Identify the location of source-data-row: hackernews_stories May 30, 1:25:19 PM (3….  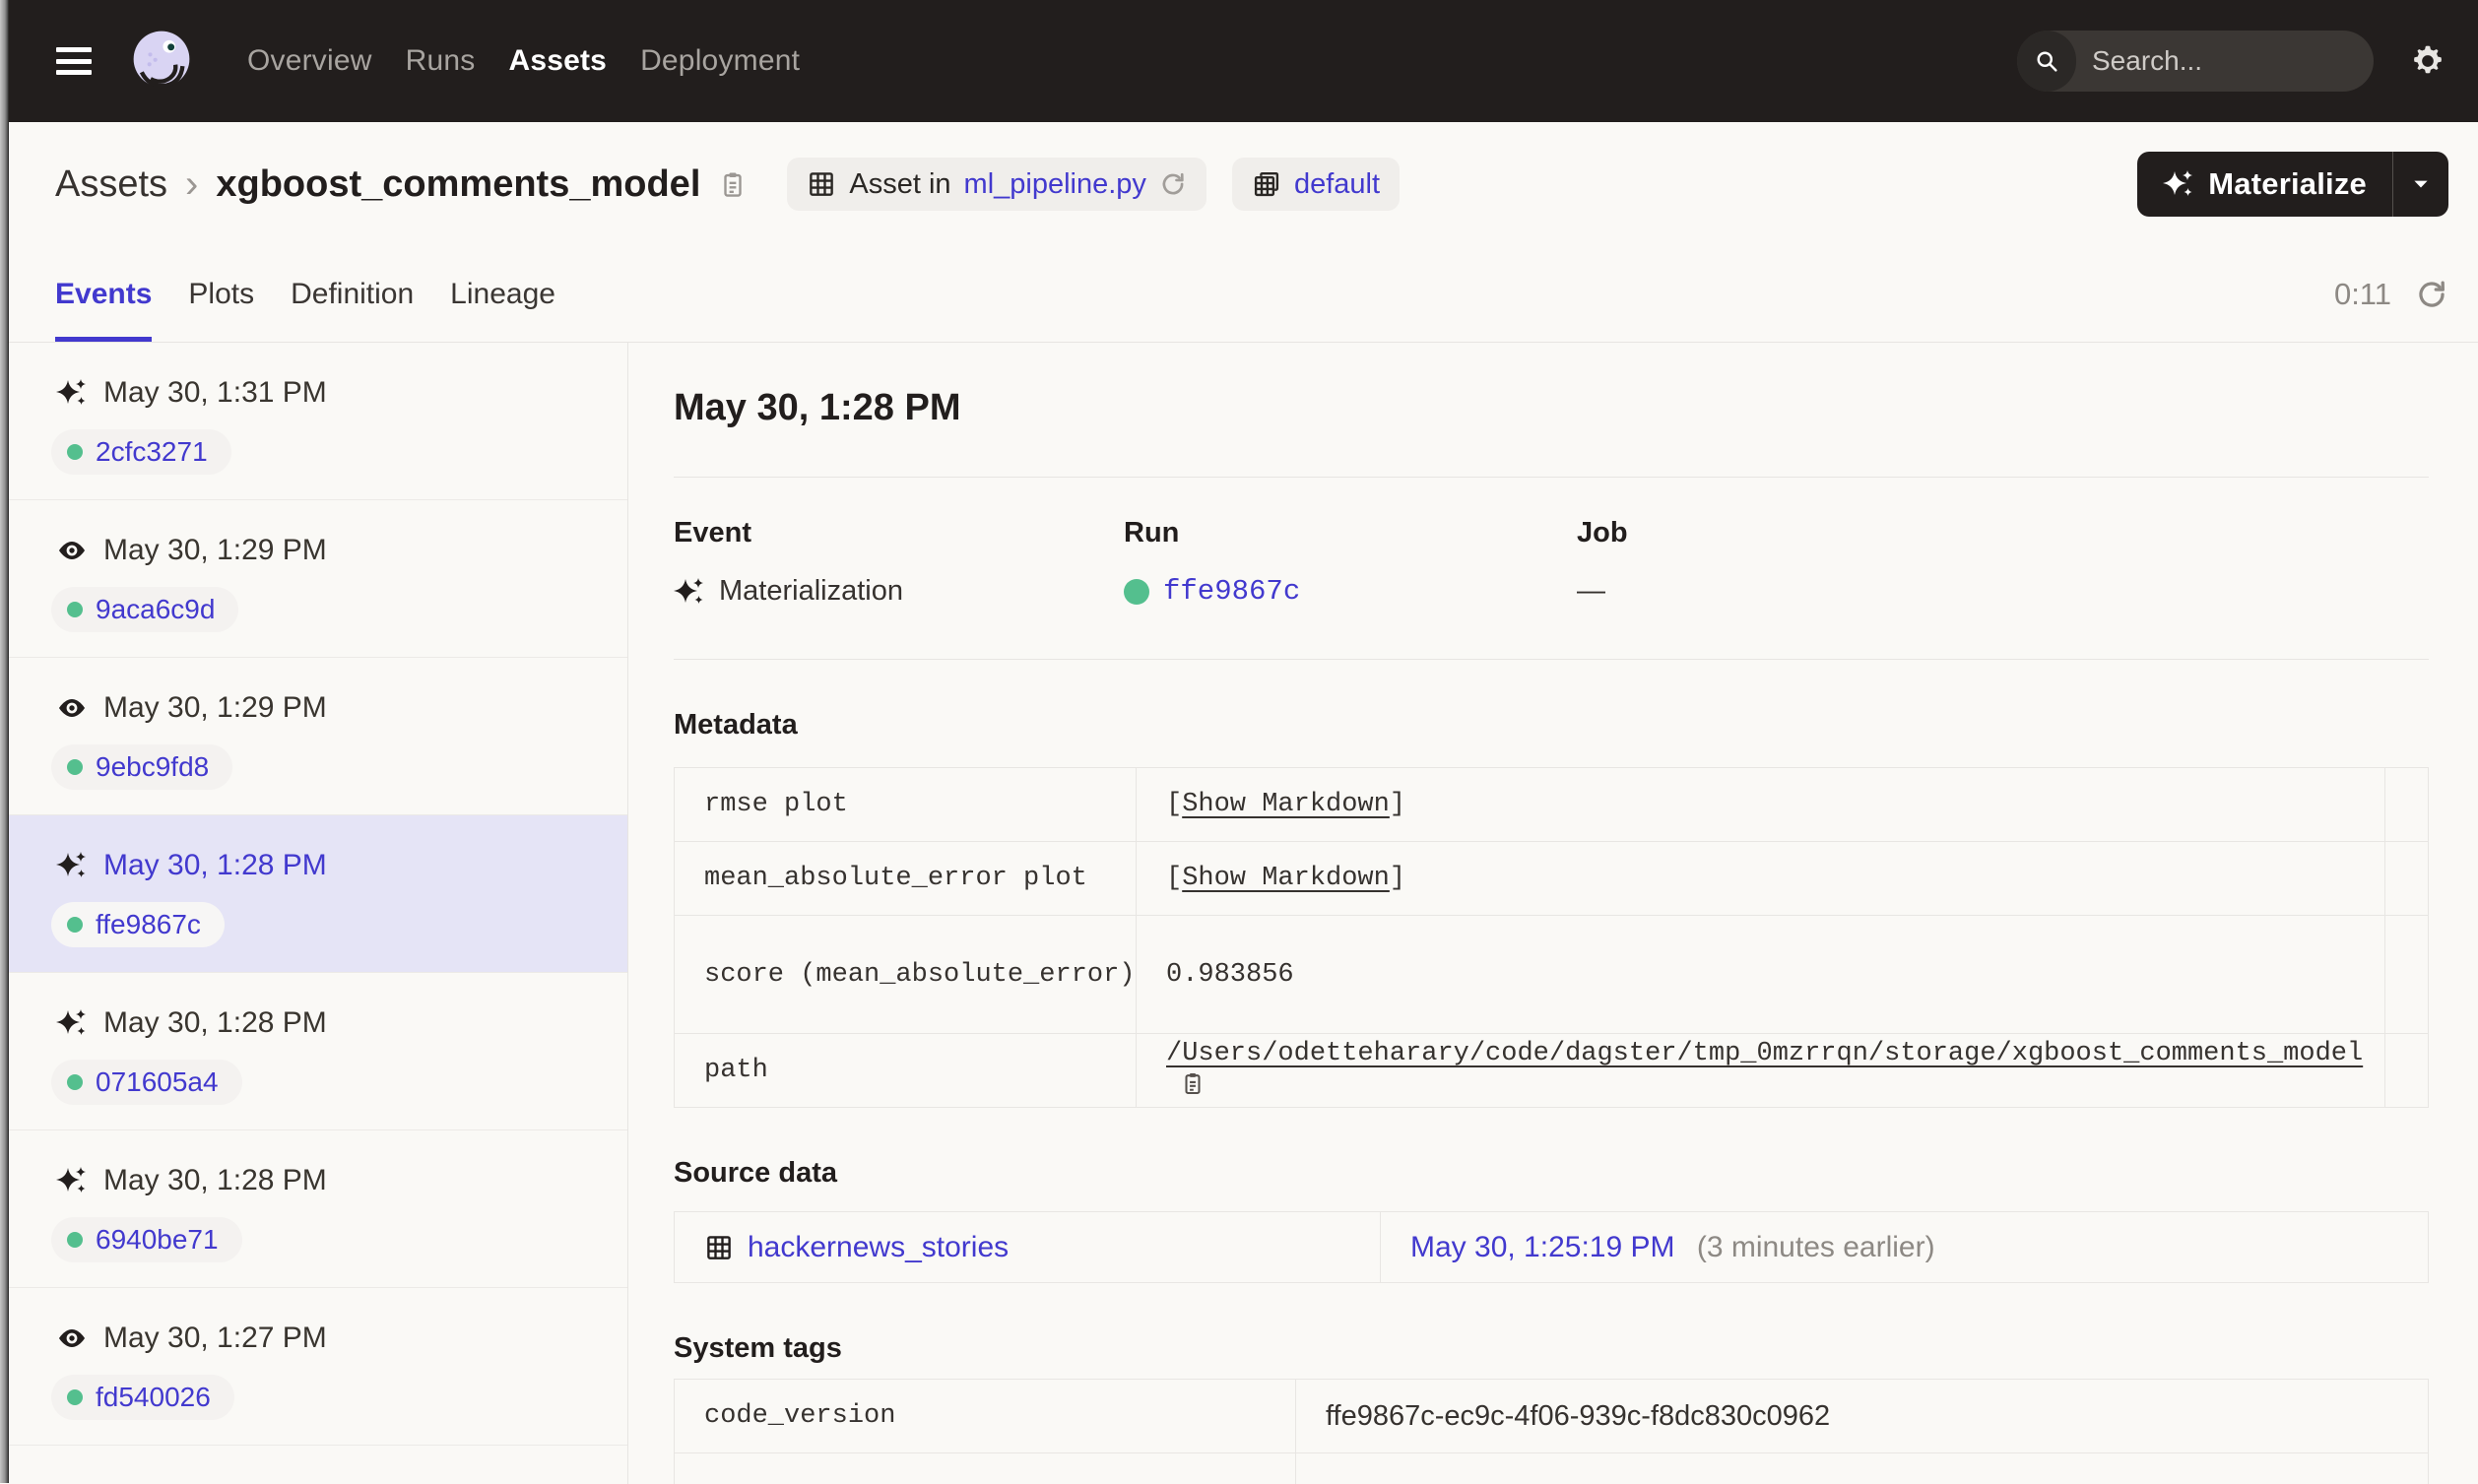
(1552, 1247).